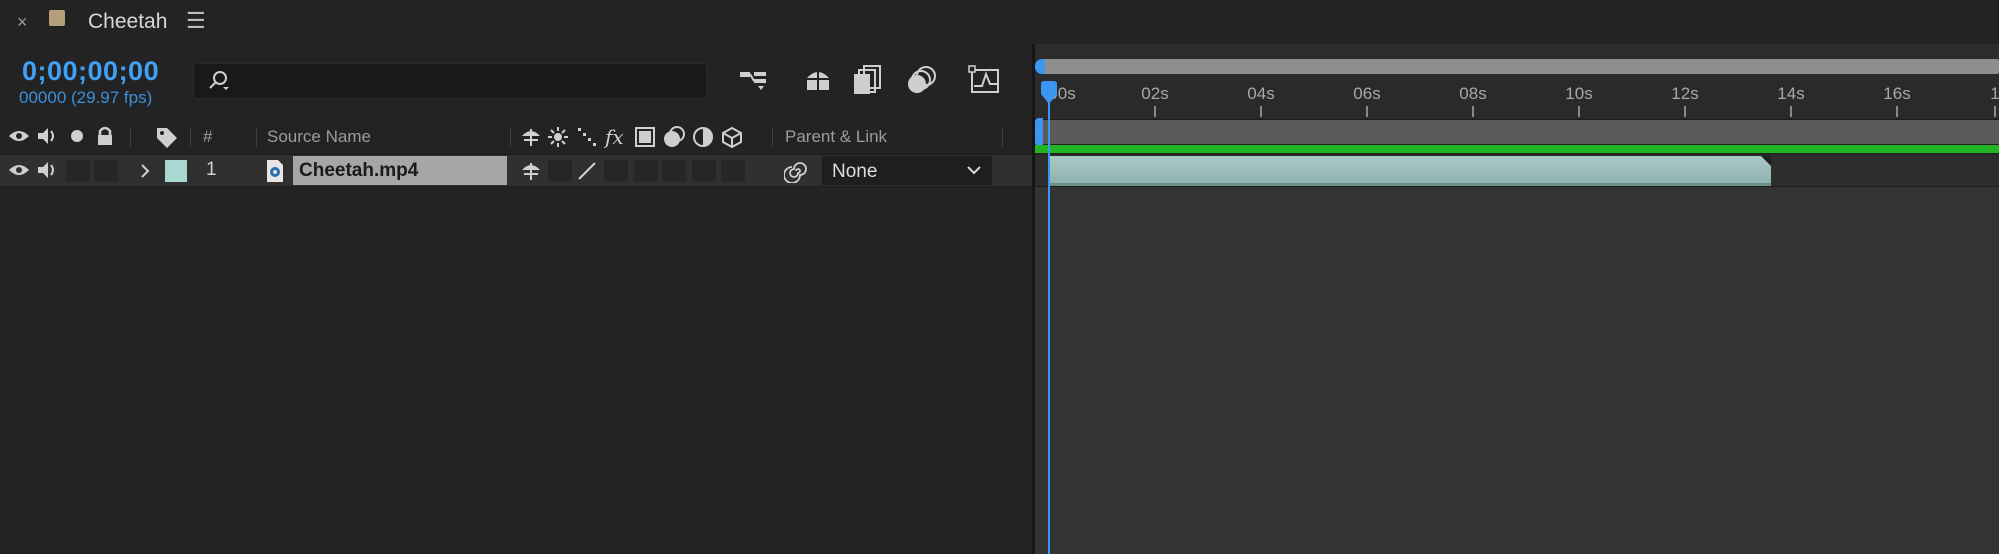 Image resolution: width=1999 pixels, height=554 pixels. I want to click on solo-icon, so click(77, 136).